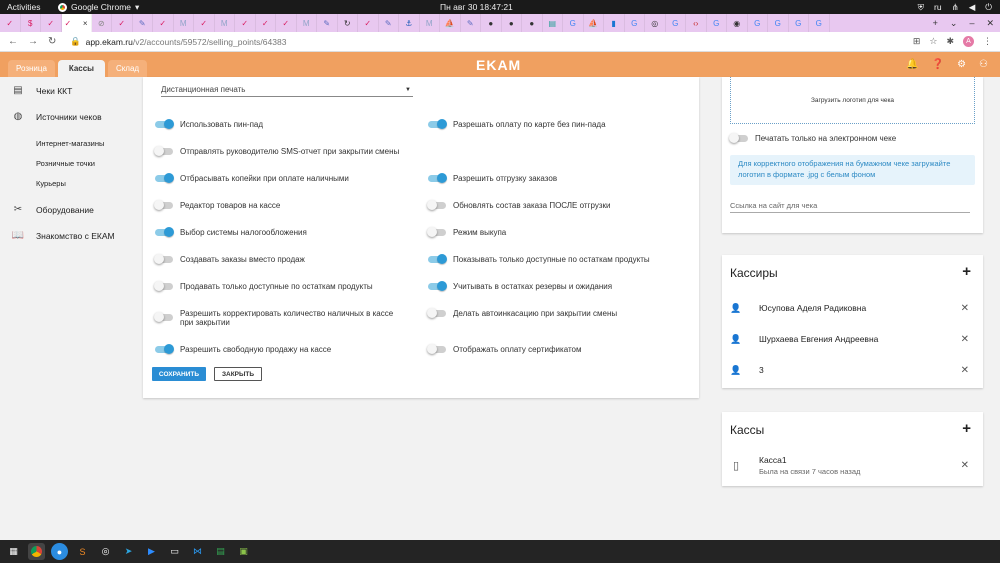  What do you see at coordinates (917, 41) in the screenshot?
I see `translate-icon: ⊞` at bounding box center [917, 41].